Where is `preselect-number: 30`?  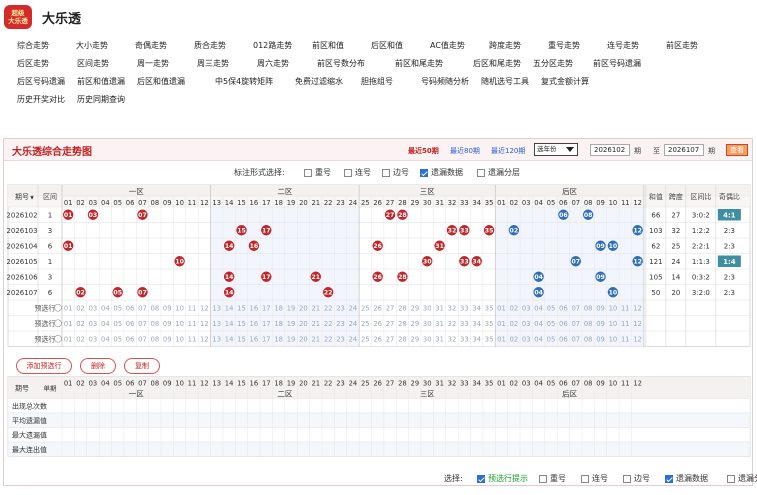
preselect-number: 30 is located at coordinates (427, 324).